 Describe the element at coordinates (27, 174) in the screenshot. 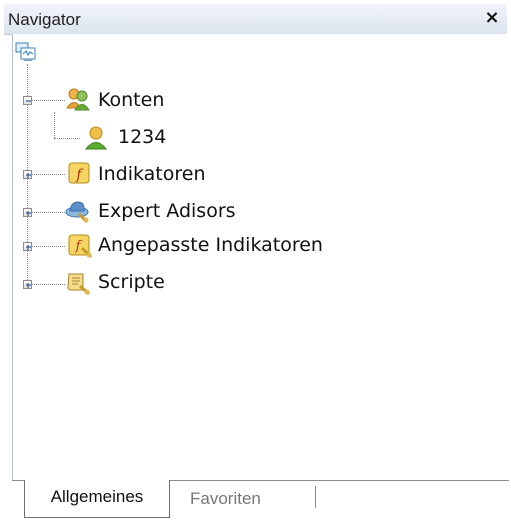

I see `expand-indikatoren-button` at that location.